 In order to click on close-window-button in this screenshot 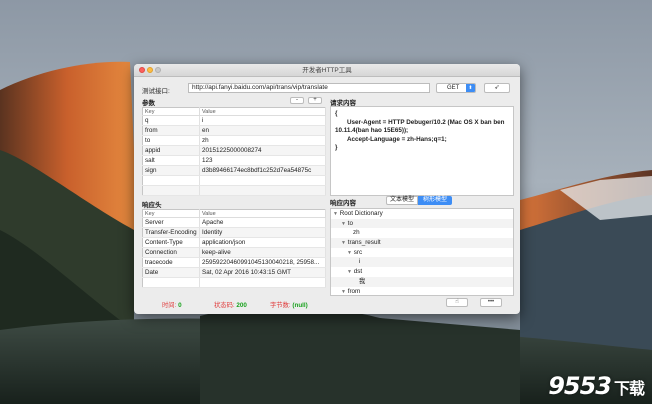, I will do `click(142, 70)`.